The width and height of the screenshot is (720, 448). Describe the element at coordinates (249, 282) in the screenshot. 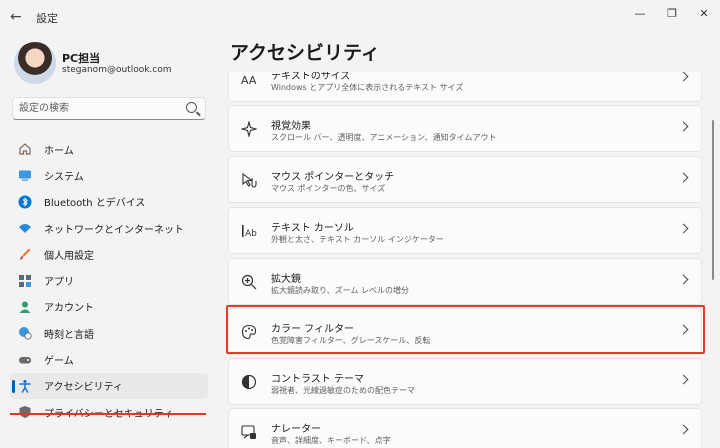

I see `magnifier-icon` at that location.